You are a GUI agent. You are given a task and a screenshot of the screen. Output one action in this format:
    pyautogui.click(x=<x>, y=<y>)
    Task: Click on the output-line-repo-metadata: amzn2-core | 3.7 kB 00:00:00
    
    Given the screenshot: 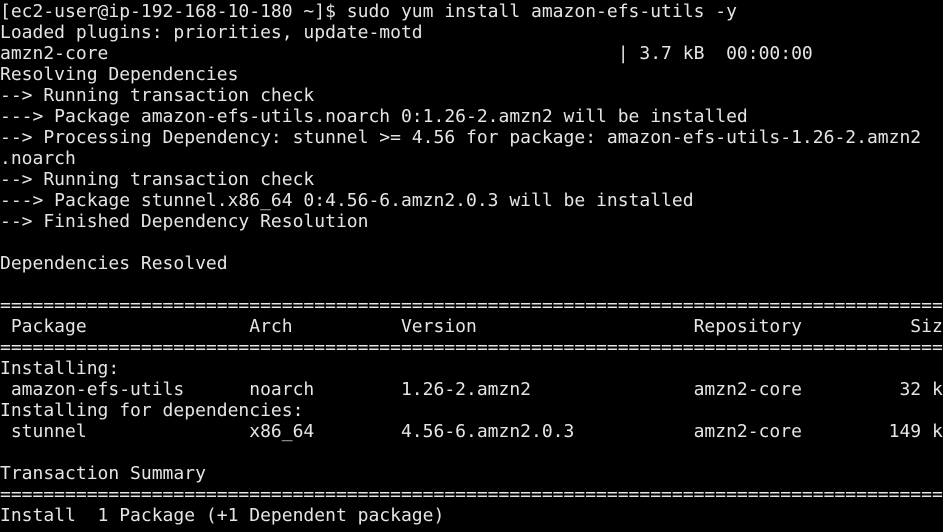 What is the action you would take?
    pyautogui.click(x=406, y=53)
    